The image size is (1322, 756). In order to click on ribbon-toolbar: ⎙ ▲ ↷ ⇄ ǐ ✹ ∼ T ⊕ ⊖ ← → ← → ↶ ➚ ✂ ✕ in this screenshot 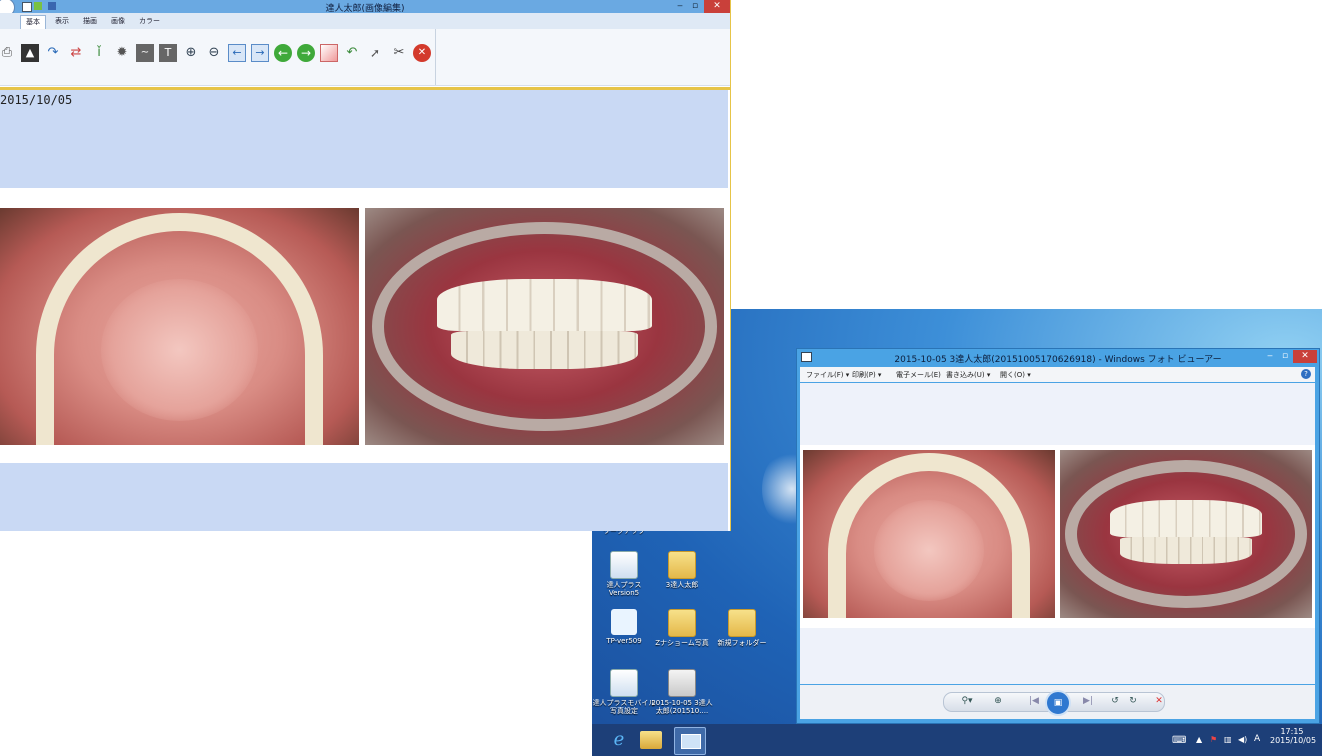, I will do `click(365, 57)`.